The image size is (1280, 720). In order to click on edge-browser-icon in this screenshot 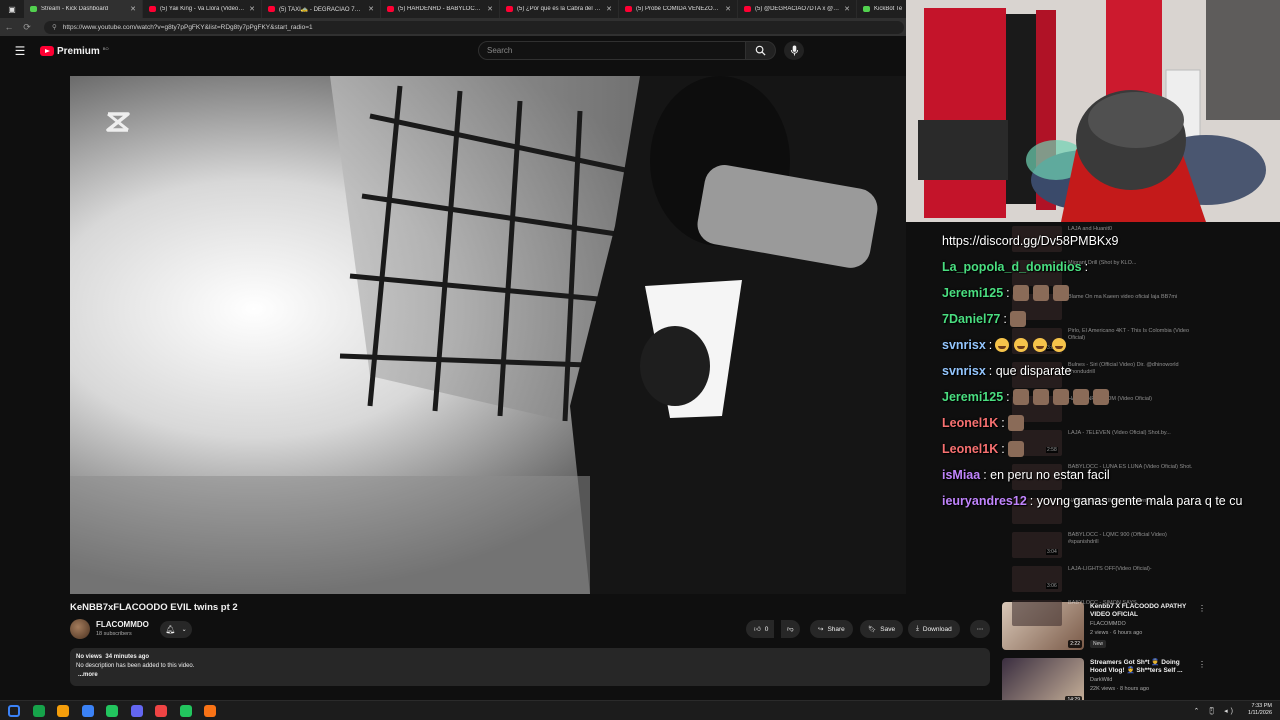, I will do `click(87, 711)`.